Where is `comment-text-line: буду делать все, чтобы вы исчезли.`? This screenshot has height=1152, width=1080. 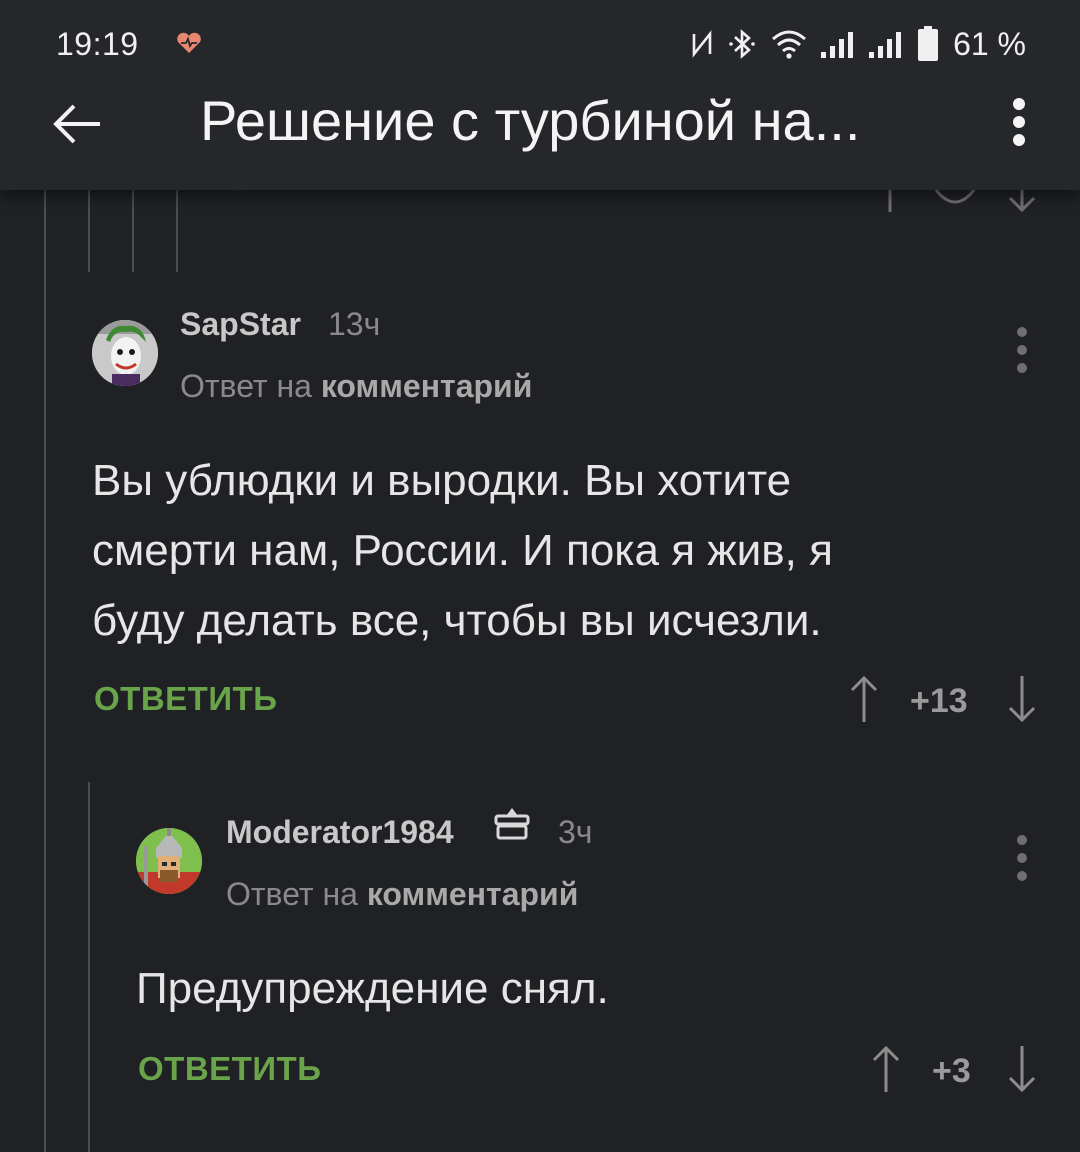
comment-text-line: буду делать все, чтобы вы исчезли. is located at coordinates (457, 620).